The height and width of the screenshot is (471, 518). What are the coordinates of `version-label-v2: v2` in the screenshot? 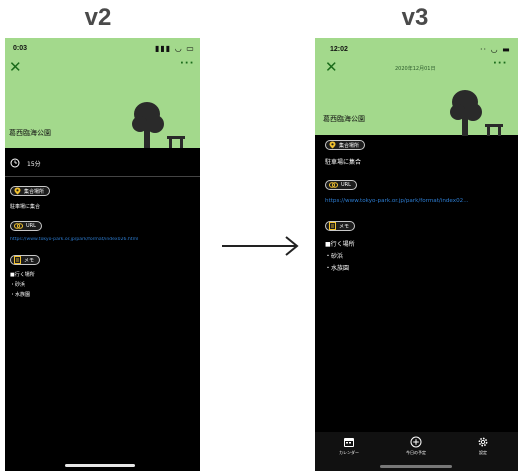 It's located at (98, 17).